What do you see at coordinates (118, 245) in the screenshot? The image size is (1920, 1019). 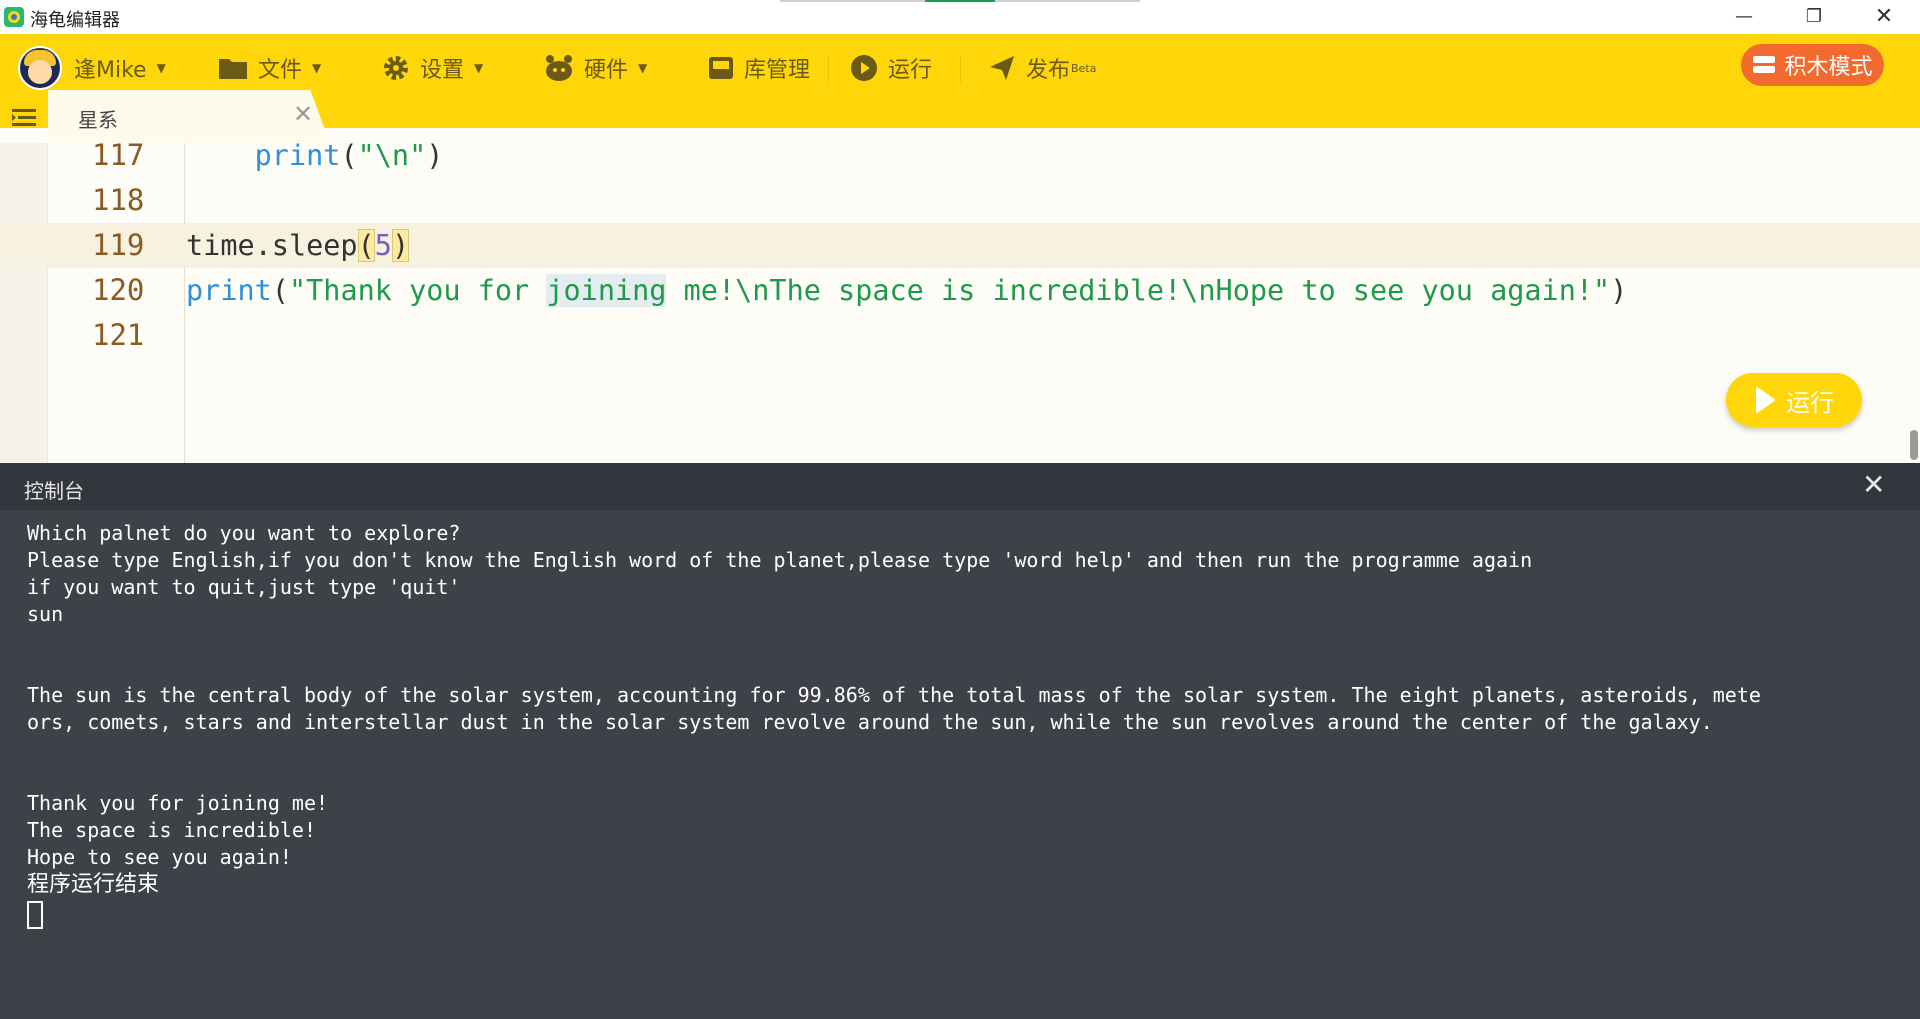 I see `line-number: 119` at bounding box center [118, 245].